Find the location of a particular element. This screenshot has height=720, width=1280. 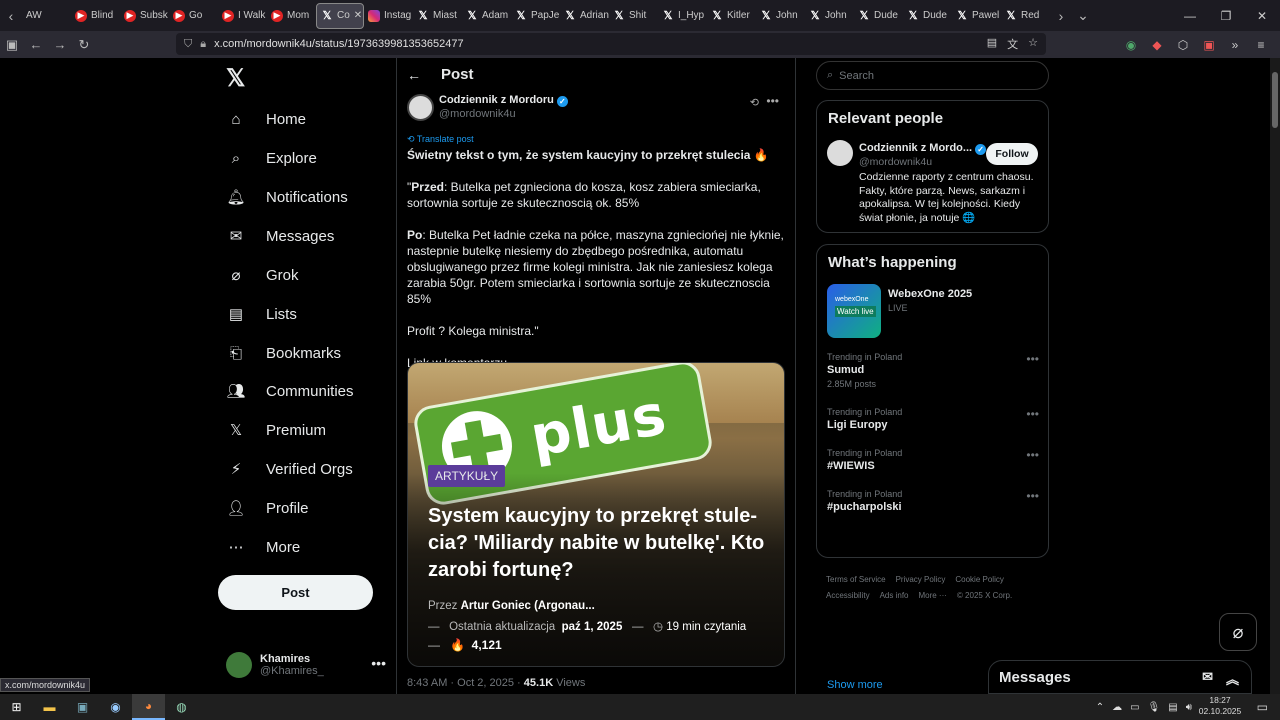

extension-fox-icon: ◆ is located at coordinates (1157, 45).